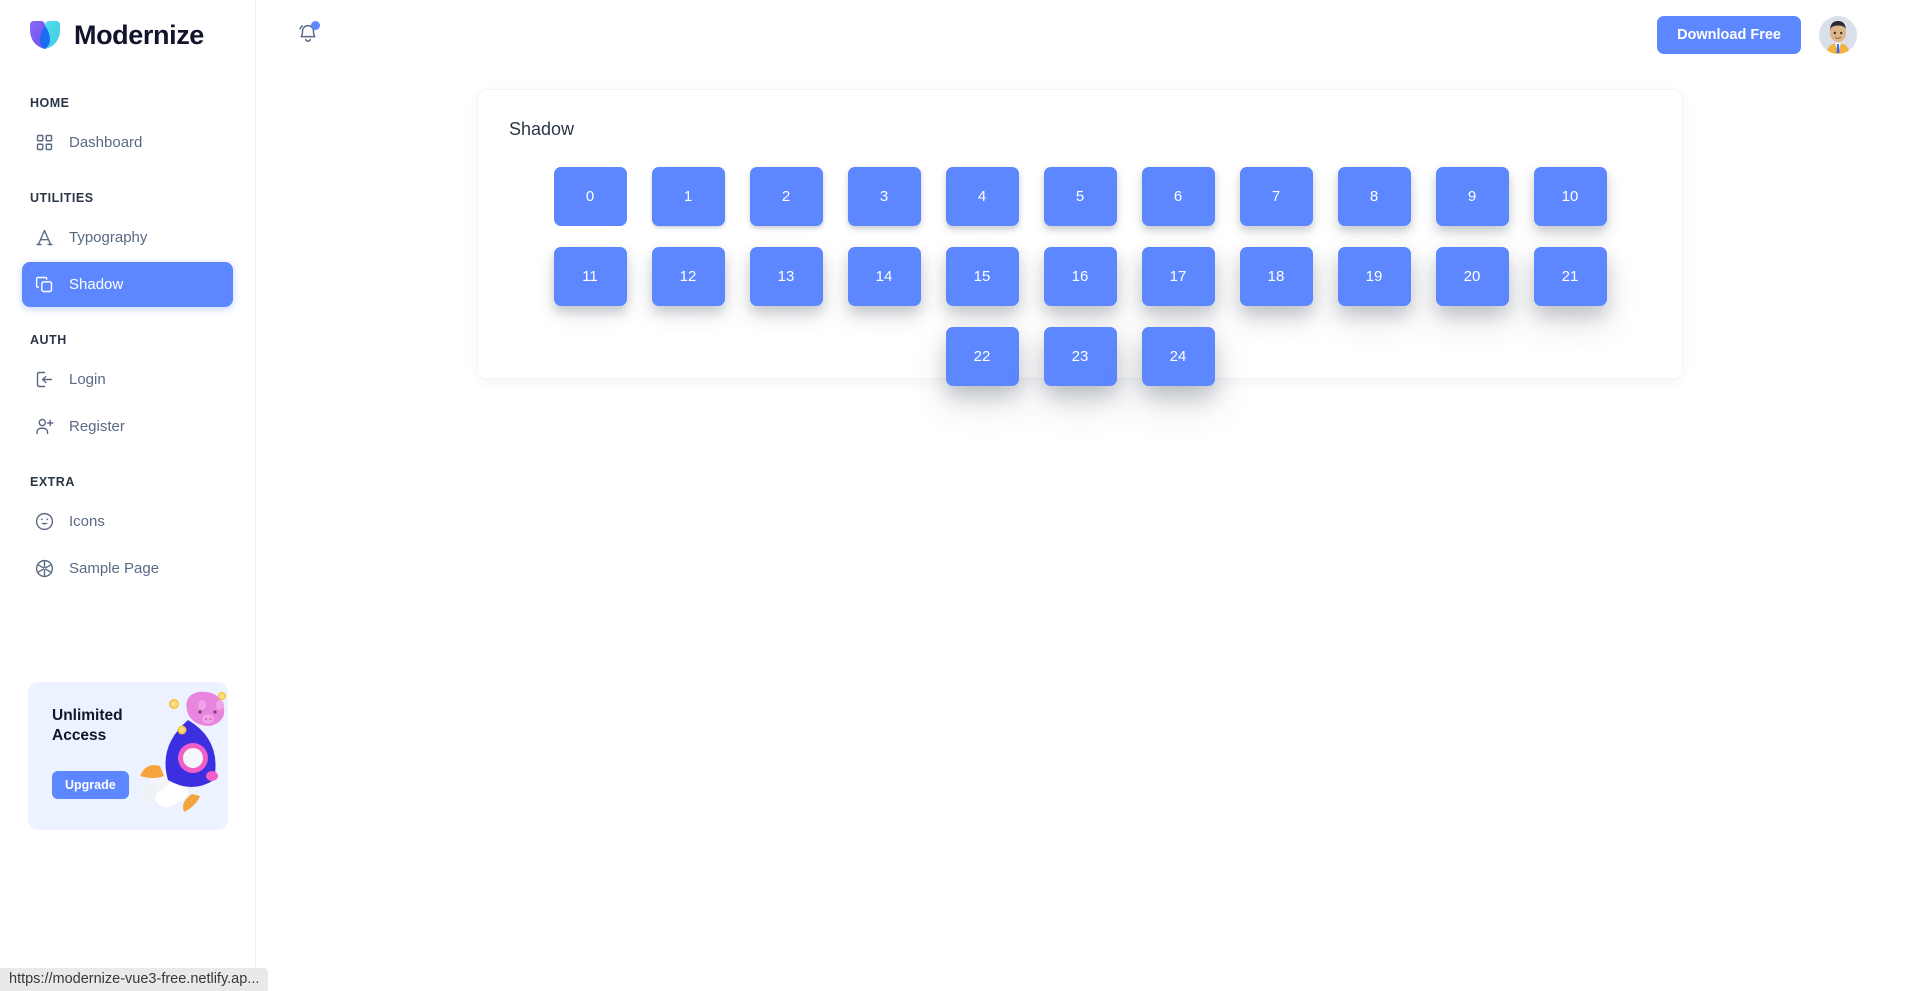  I want to click on shadow-cell: 17, so click(1178, 276).